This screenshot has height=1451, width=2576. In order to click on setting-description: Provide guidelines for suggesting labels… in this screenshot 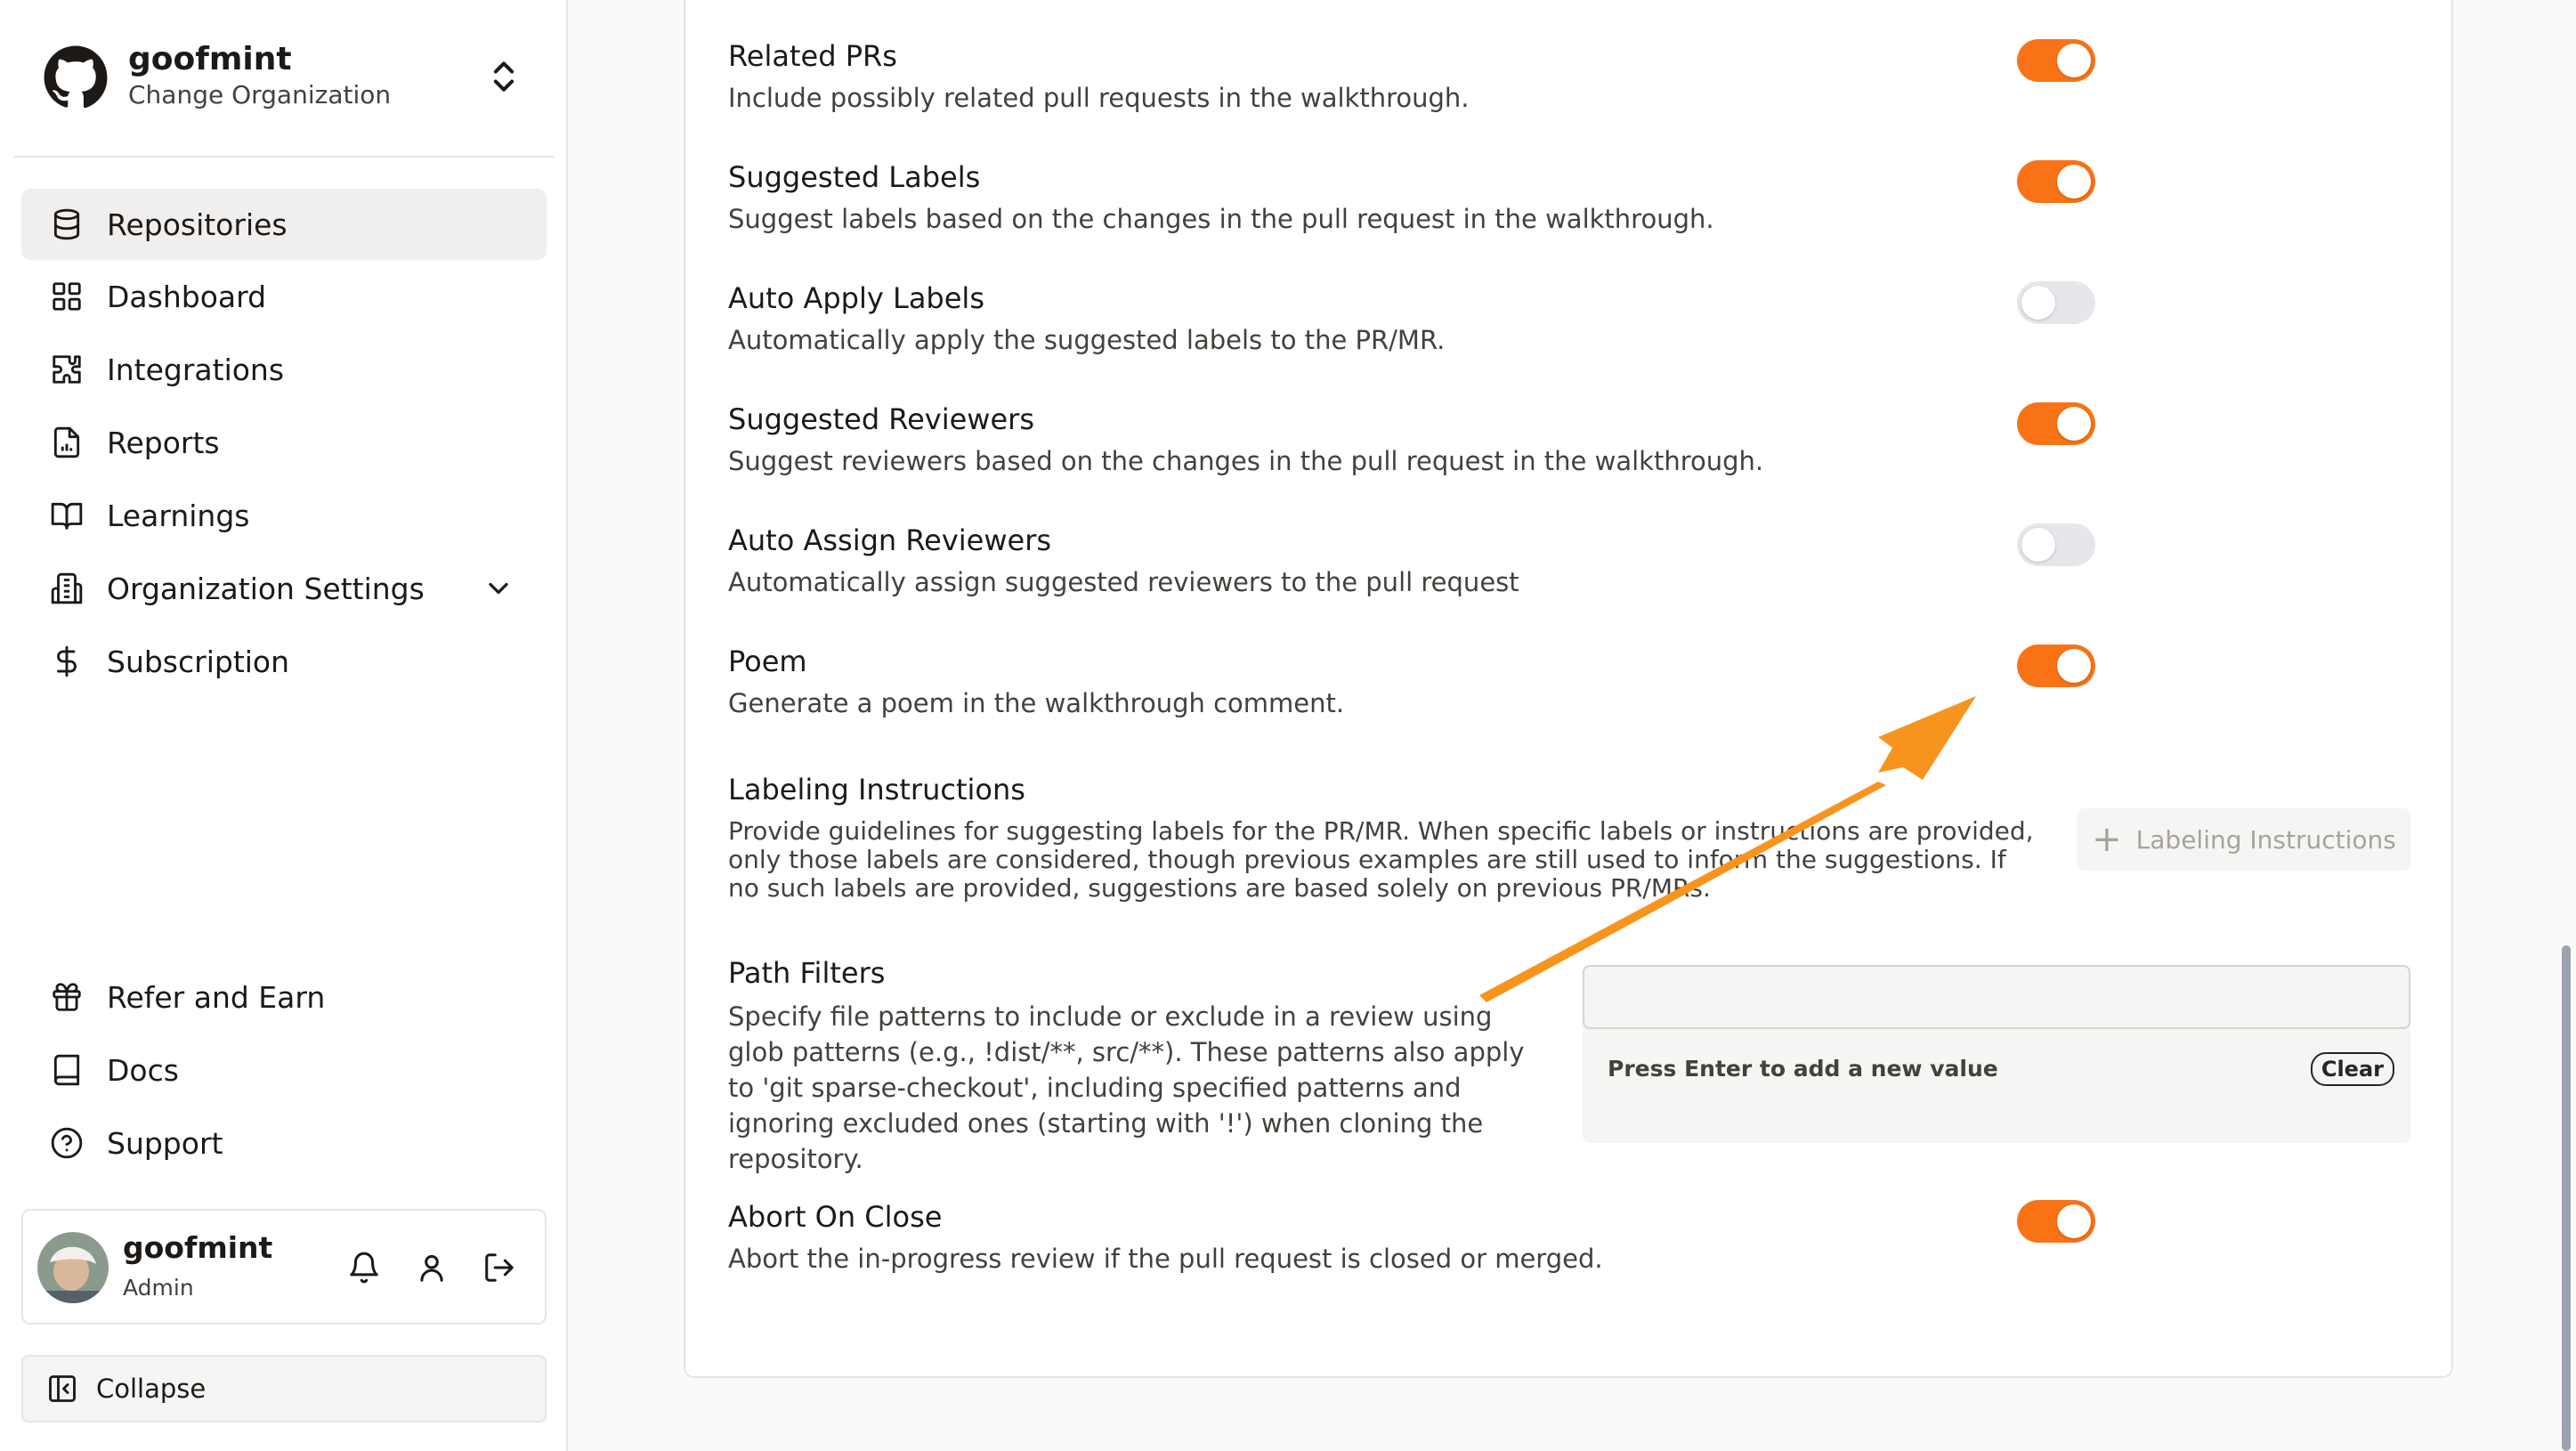, I will do `click(1381, 859)`.